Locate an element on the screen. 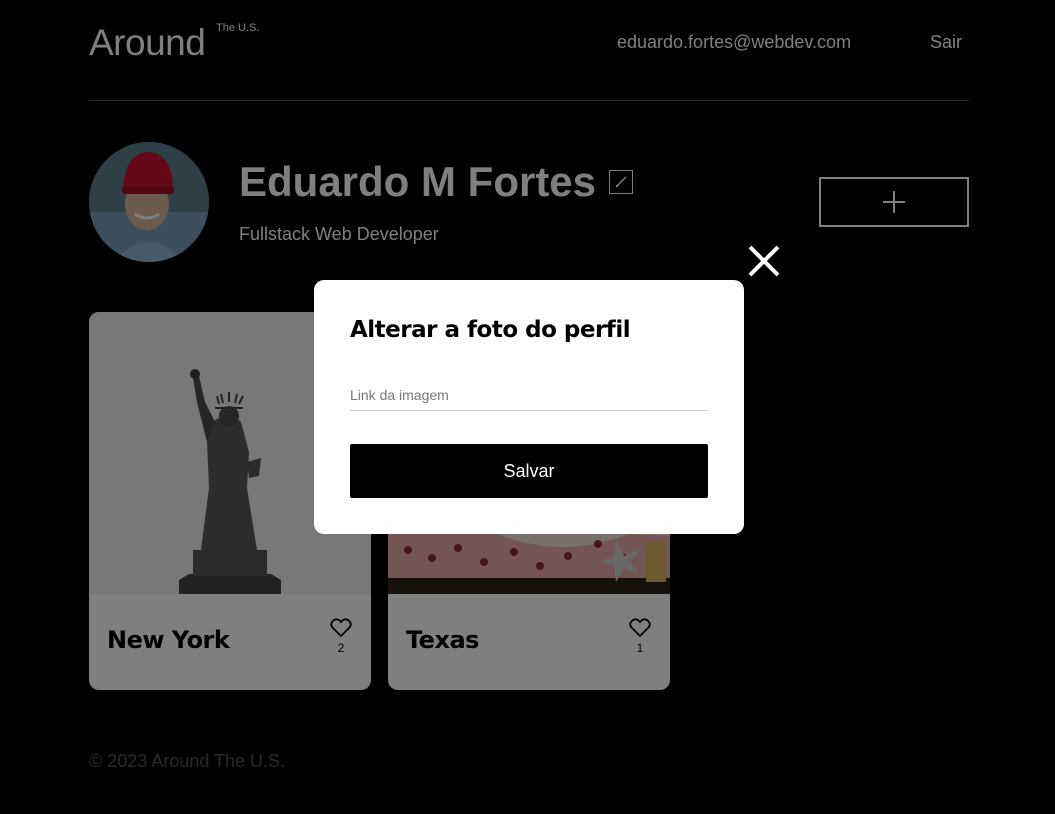 The height and width of the screenshot is (814, 1055). close-button is located at coordinates (764, 261).